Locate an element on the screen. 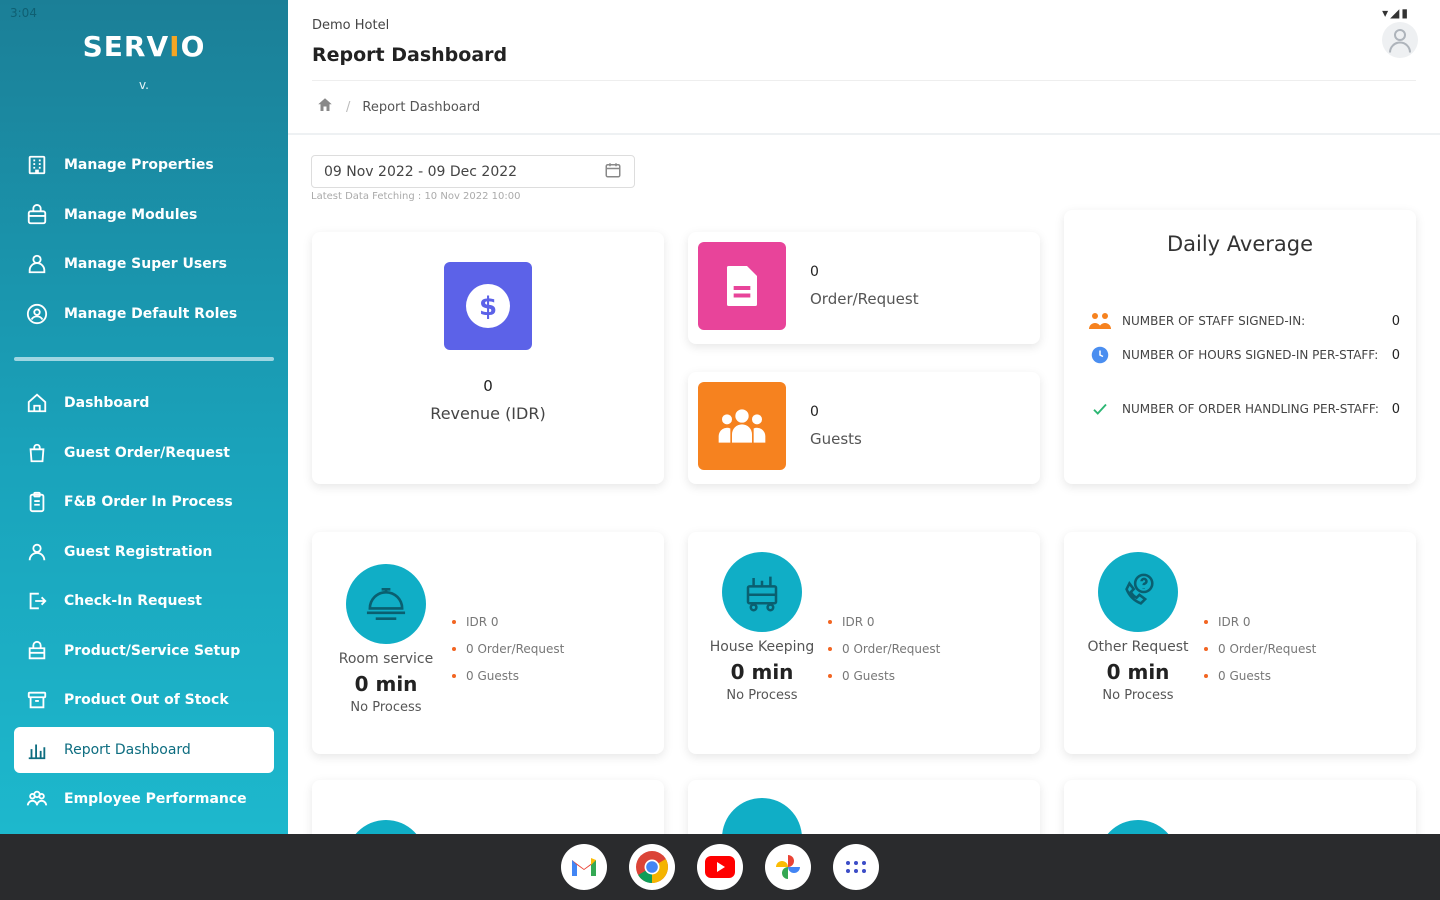 This screenshot has width=1440, height=900. sidebar-item-manage-properties: Manage Properties is located at coordinates (144, 165).